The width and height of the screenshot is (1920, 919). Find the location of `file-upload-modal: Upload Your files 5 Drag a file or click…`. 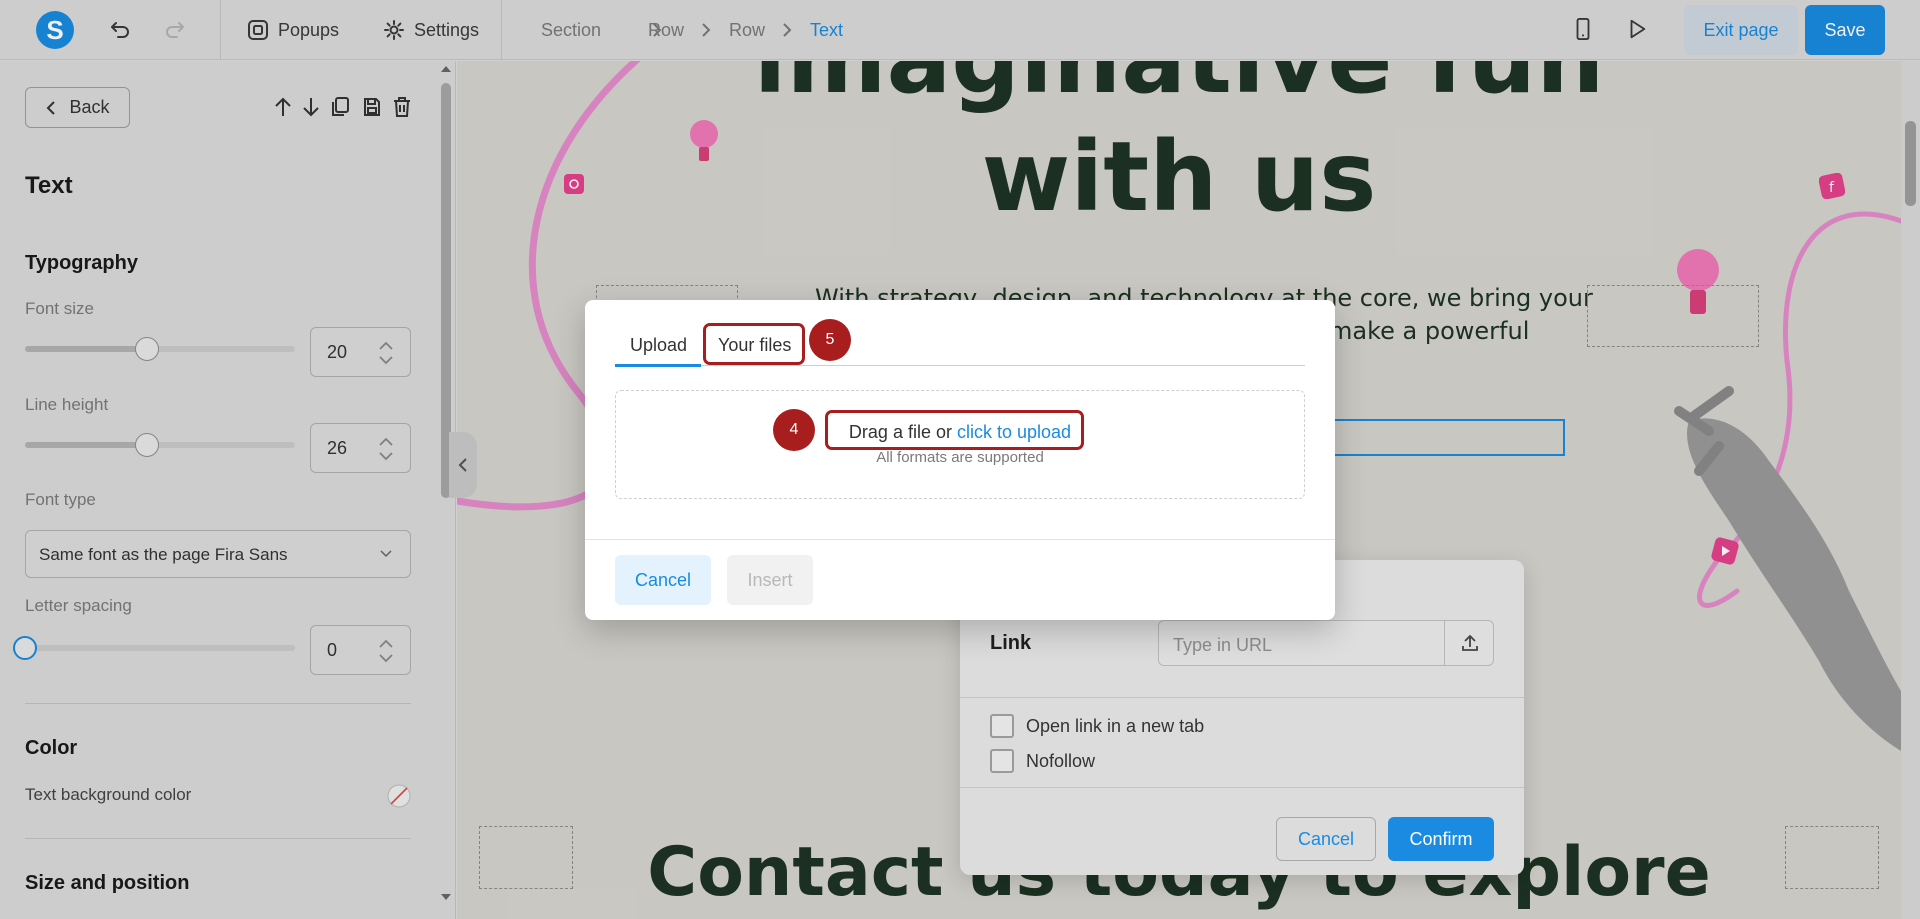

file-upload-modal: Upload Your files 5 Drag a file or click… is located at coordinates (960, 460).